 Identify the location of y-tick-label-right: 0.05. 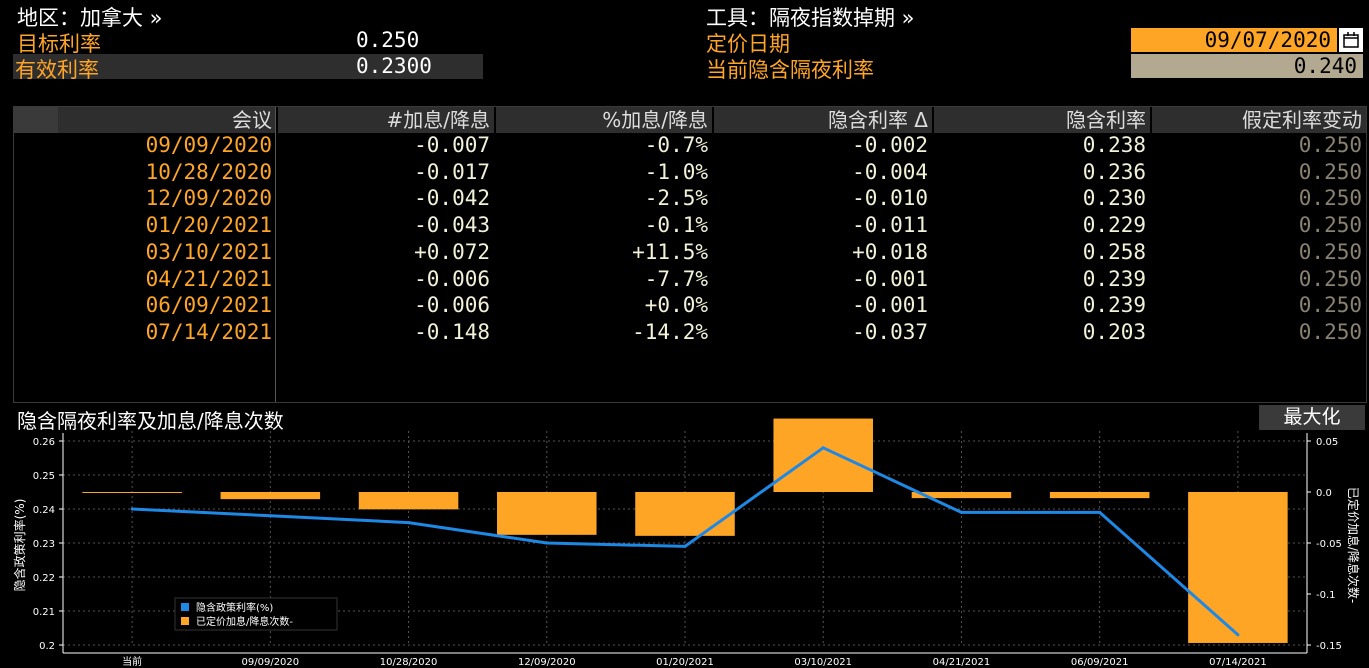
(1327, 442).